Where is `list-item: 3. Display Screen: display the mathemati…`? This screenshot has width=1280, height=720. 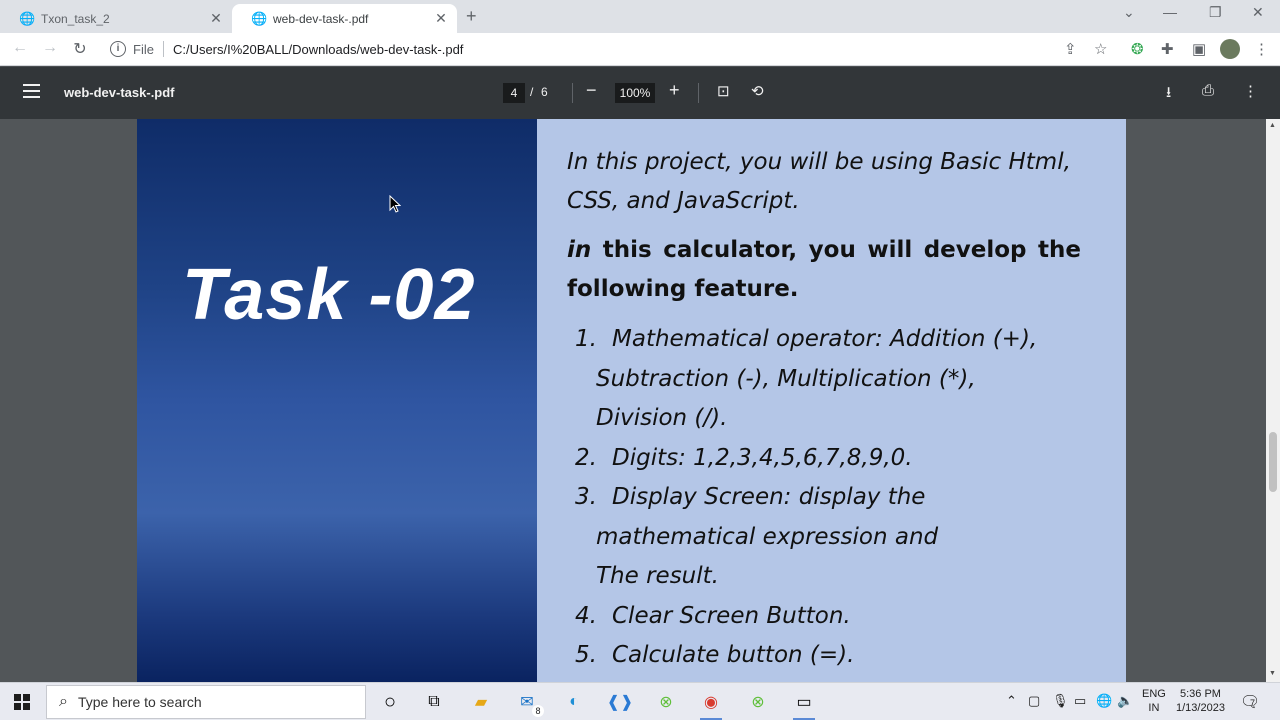
list-item: 3. Display Screen: display the mathemati… is located at coordinates (824, 537).